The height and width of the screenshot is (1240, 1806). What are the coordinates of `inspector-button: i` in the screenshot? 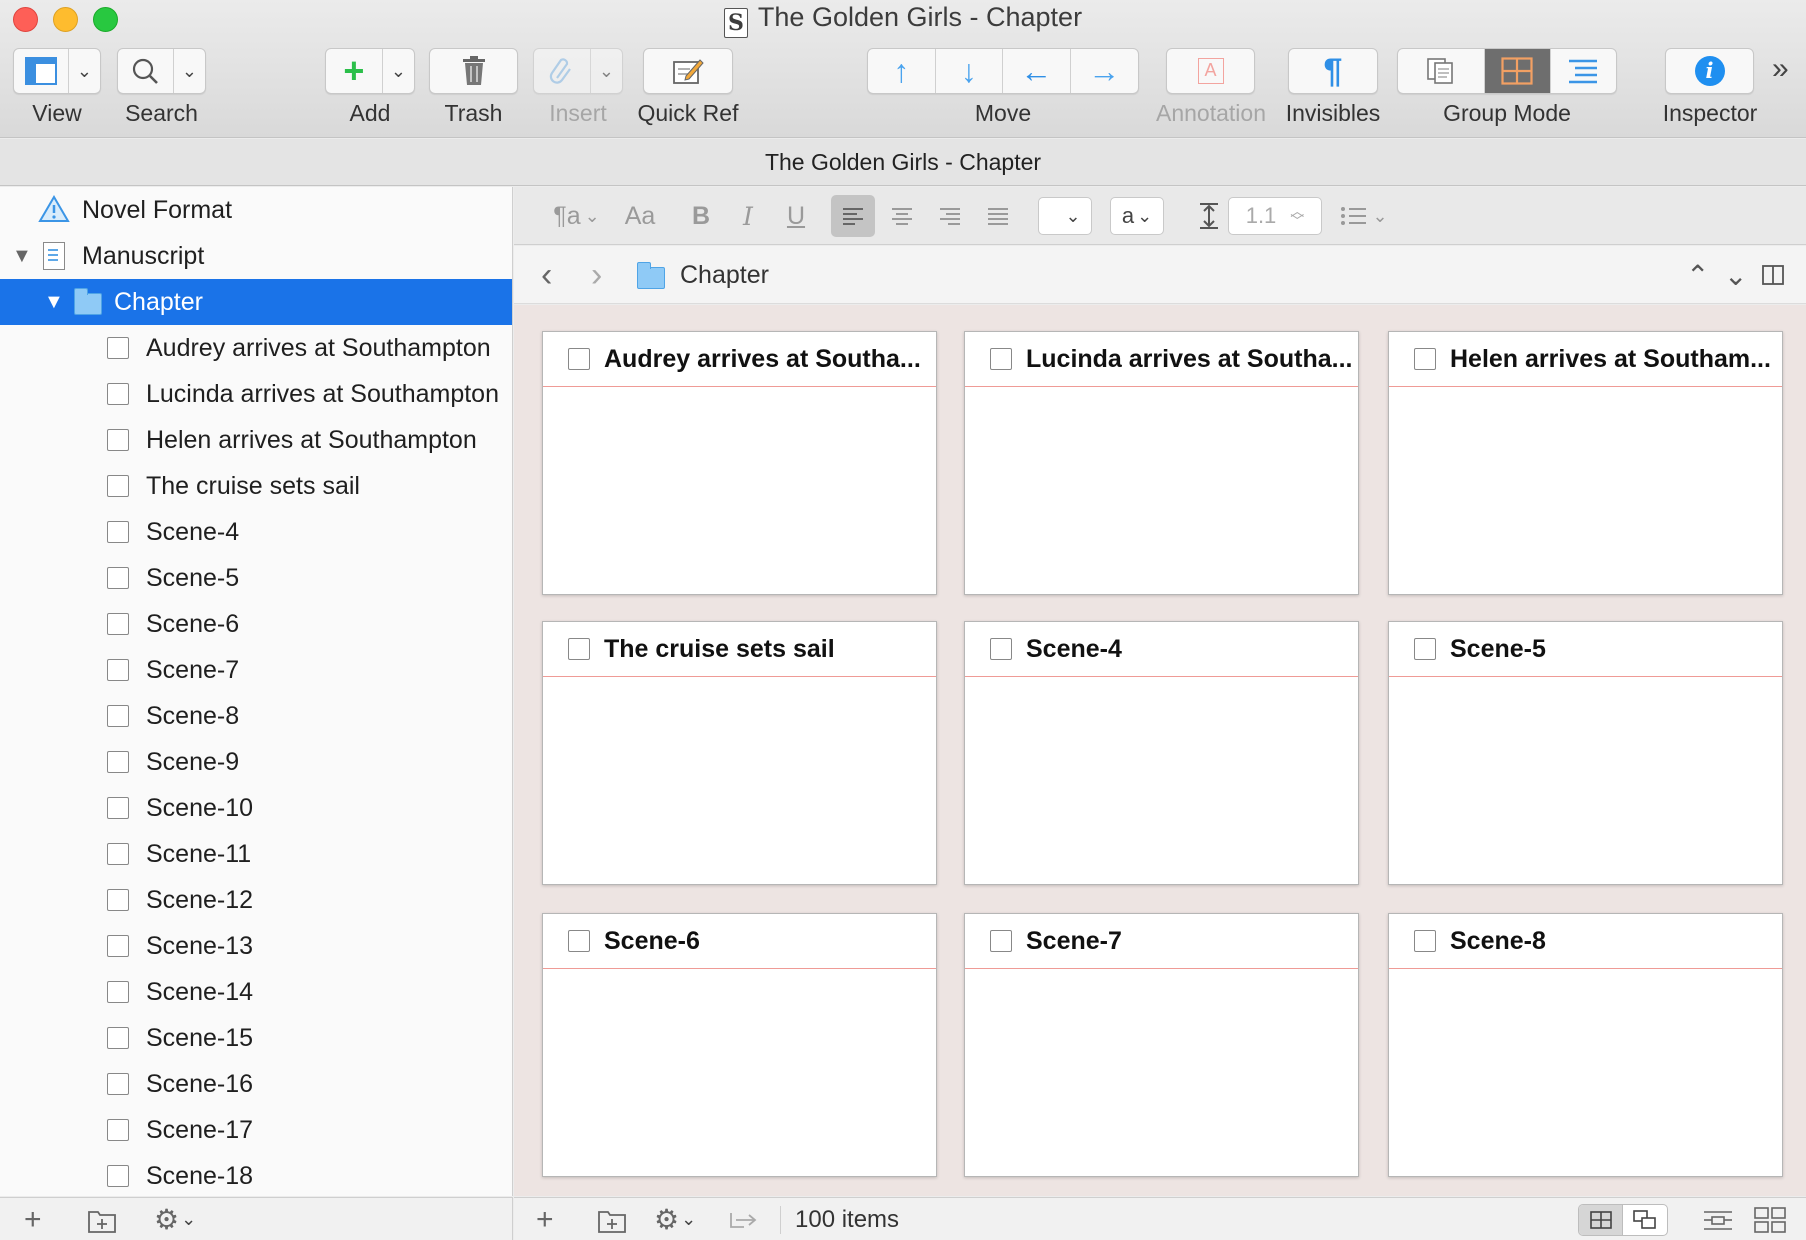 It's located at (1709, 71).